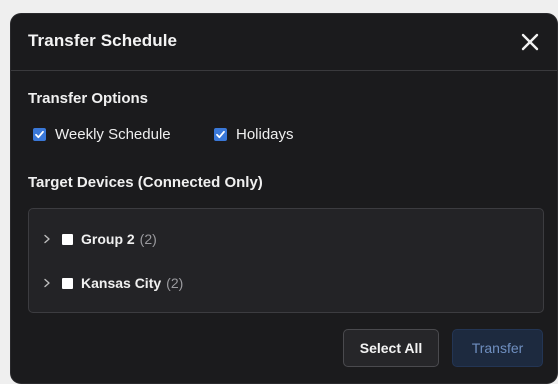 This screenshot has width=558, height=384. I want to click on tree-item-kansas-city: Kansas City (2), so click(106, 283).